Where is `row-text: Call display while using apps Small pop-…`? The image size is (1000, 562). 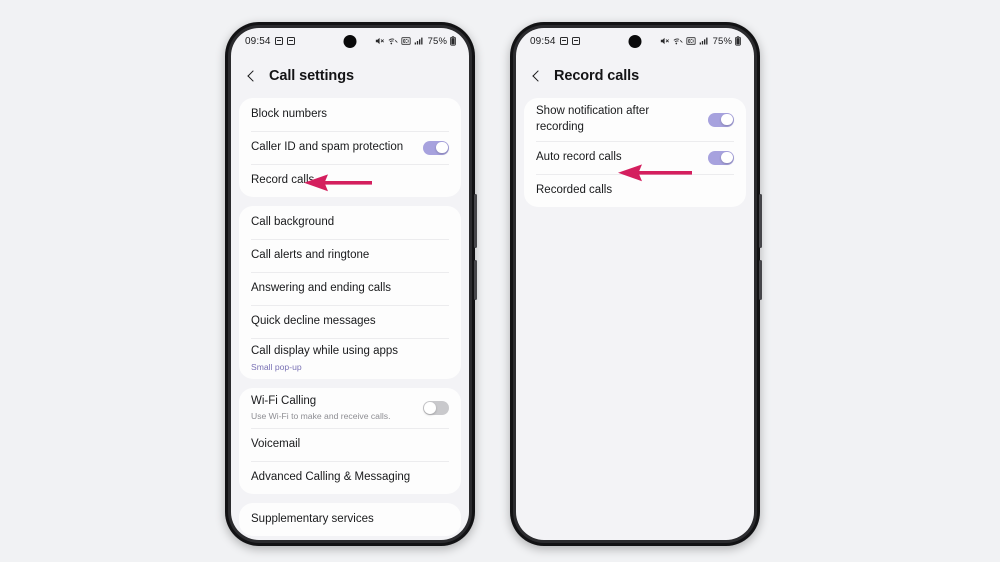
row-text: Call display while using apps Small pop-… is located at coordinates (350, 358).